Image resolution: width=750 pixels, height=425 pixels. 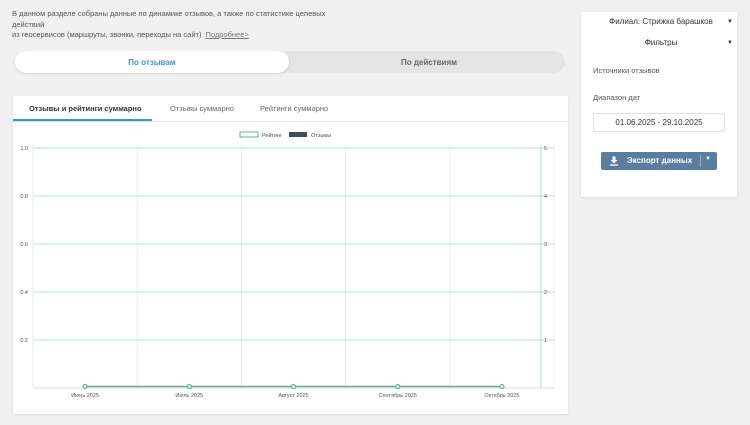 I want to click on y-left-tick-label: 1.0, so click(x=24, y=149).